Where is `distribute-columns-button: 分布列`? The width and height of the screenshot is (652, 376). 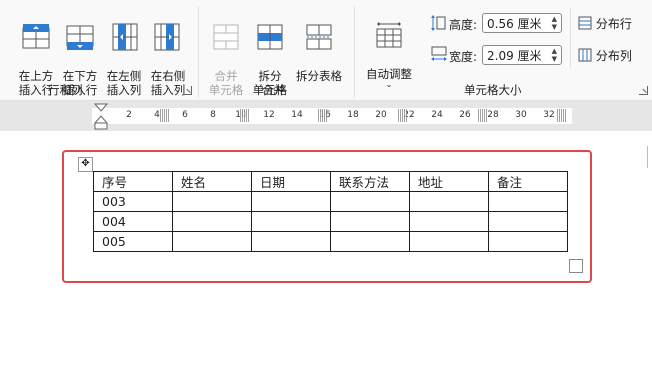
distribute-columns-button: 分布列 is located at coordinates (605, 55).